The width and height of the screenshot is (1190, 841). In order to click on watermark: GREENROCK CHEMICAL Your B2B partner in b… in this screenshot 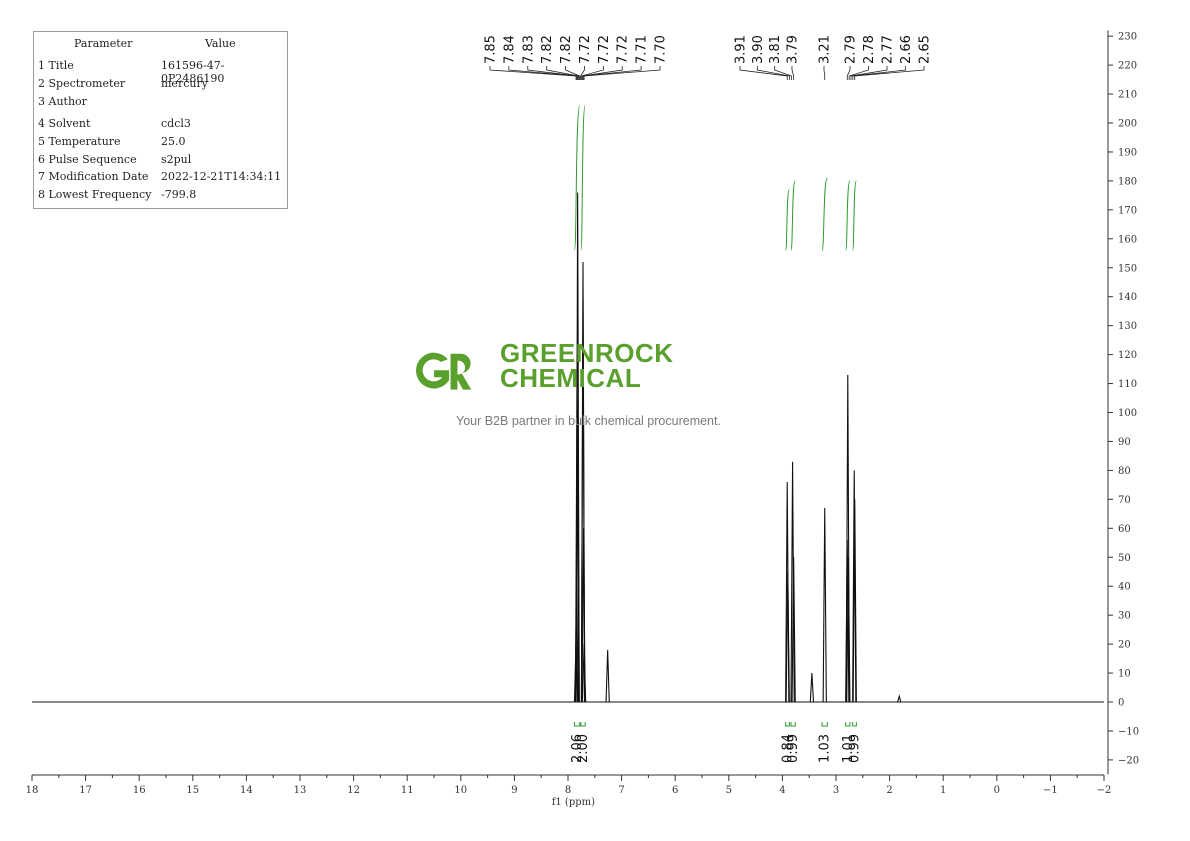, I will do `click(572, 388)`.